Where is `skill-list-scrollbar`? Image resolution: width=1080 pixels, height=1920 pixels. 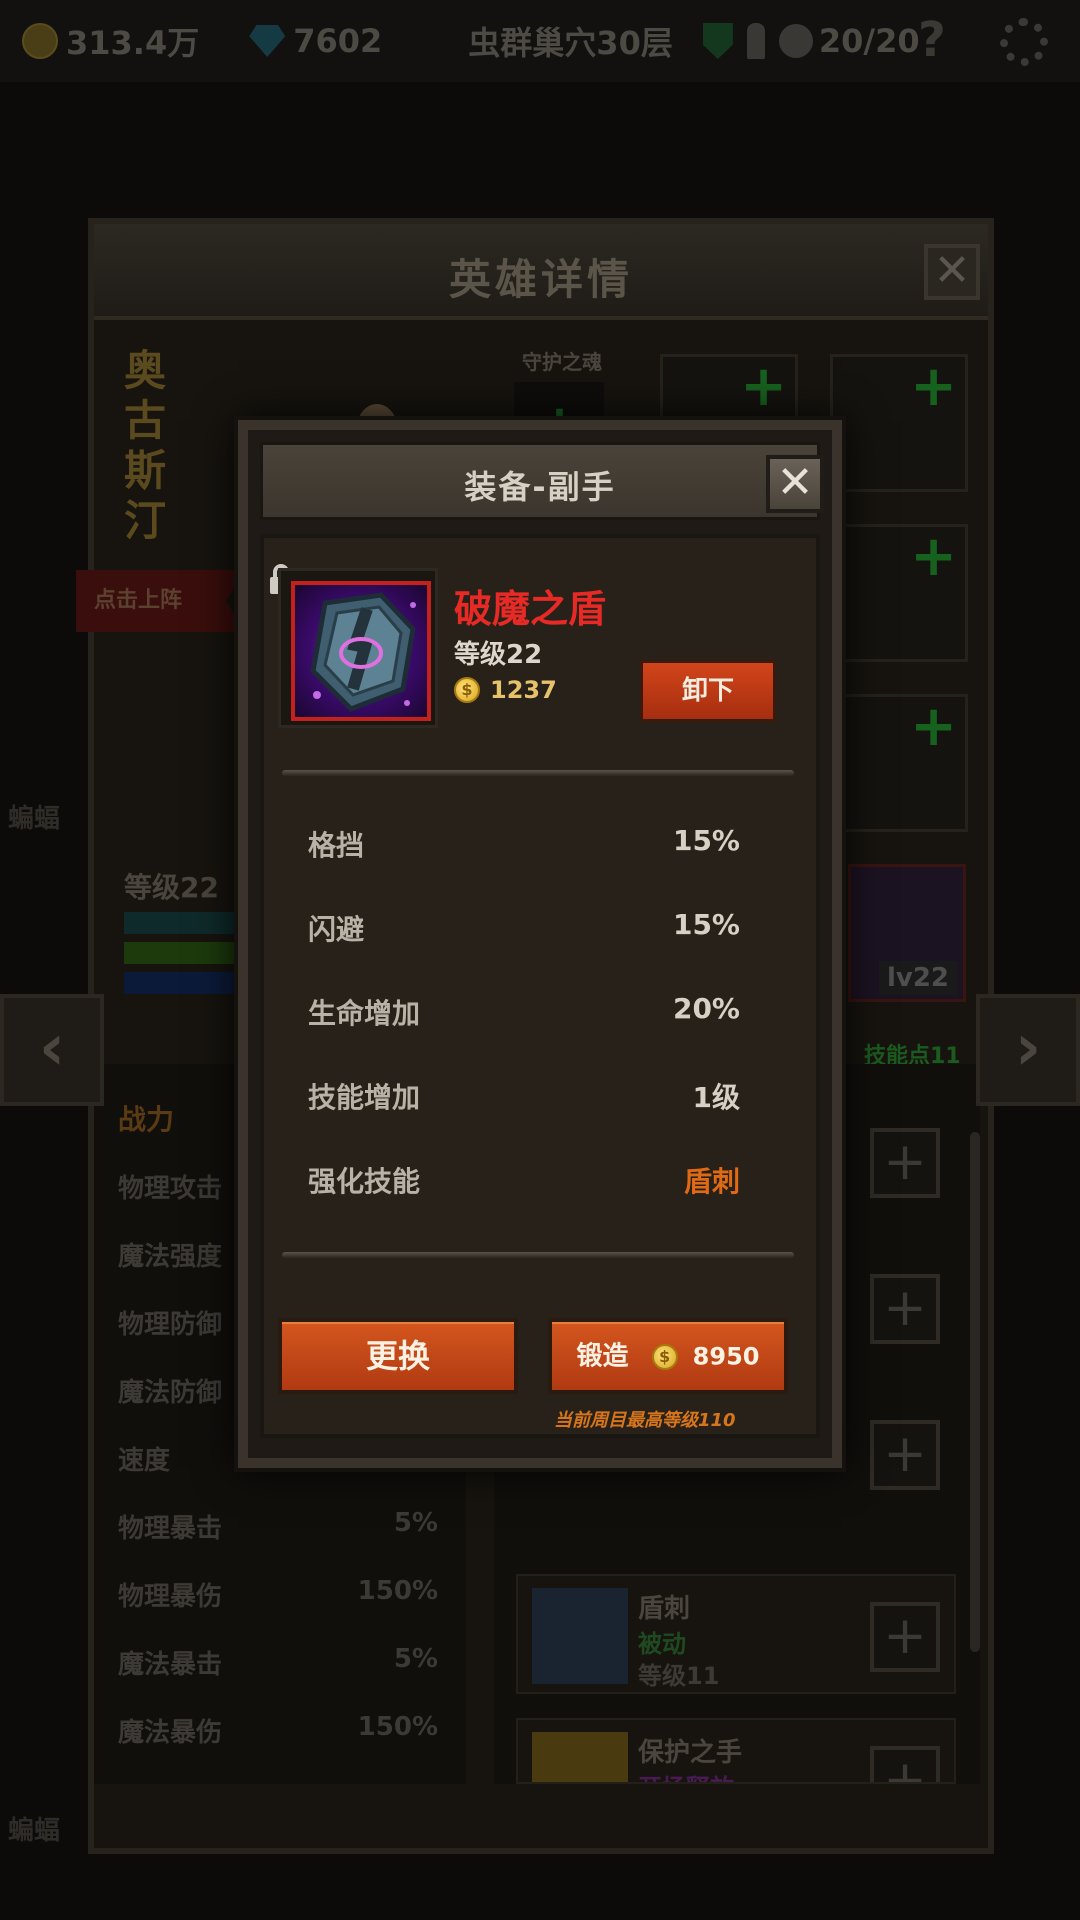 skill-list-scrollbar is located at coordinates (975, 1392).